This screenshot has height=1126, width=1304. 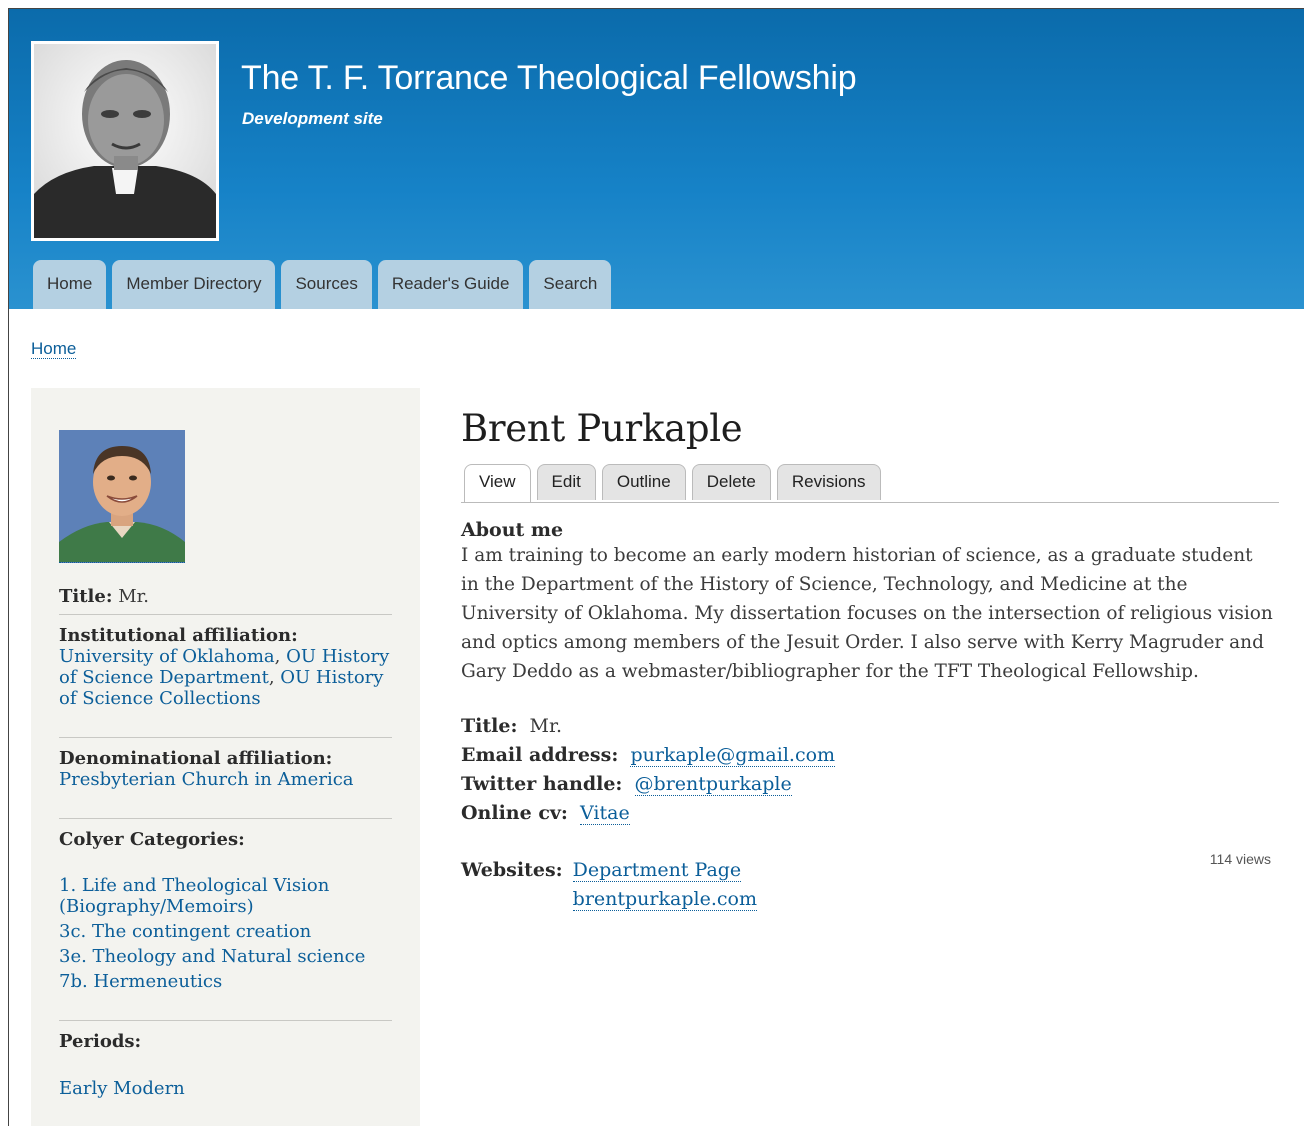 What do you see at coordinates (870, 726) in the screenshot?
I see `title-field: Title: Mr.` at bounding box center [870, 726].